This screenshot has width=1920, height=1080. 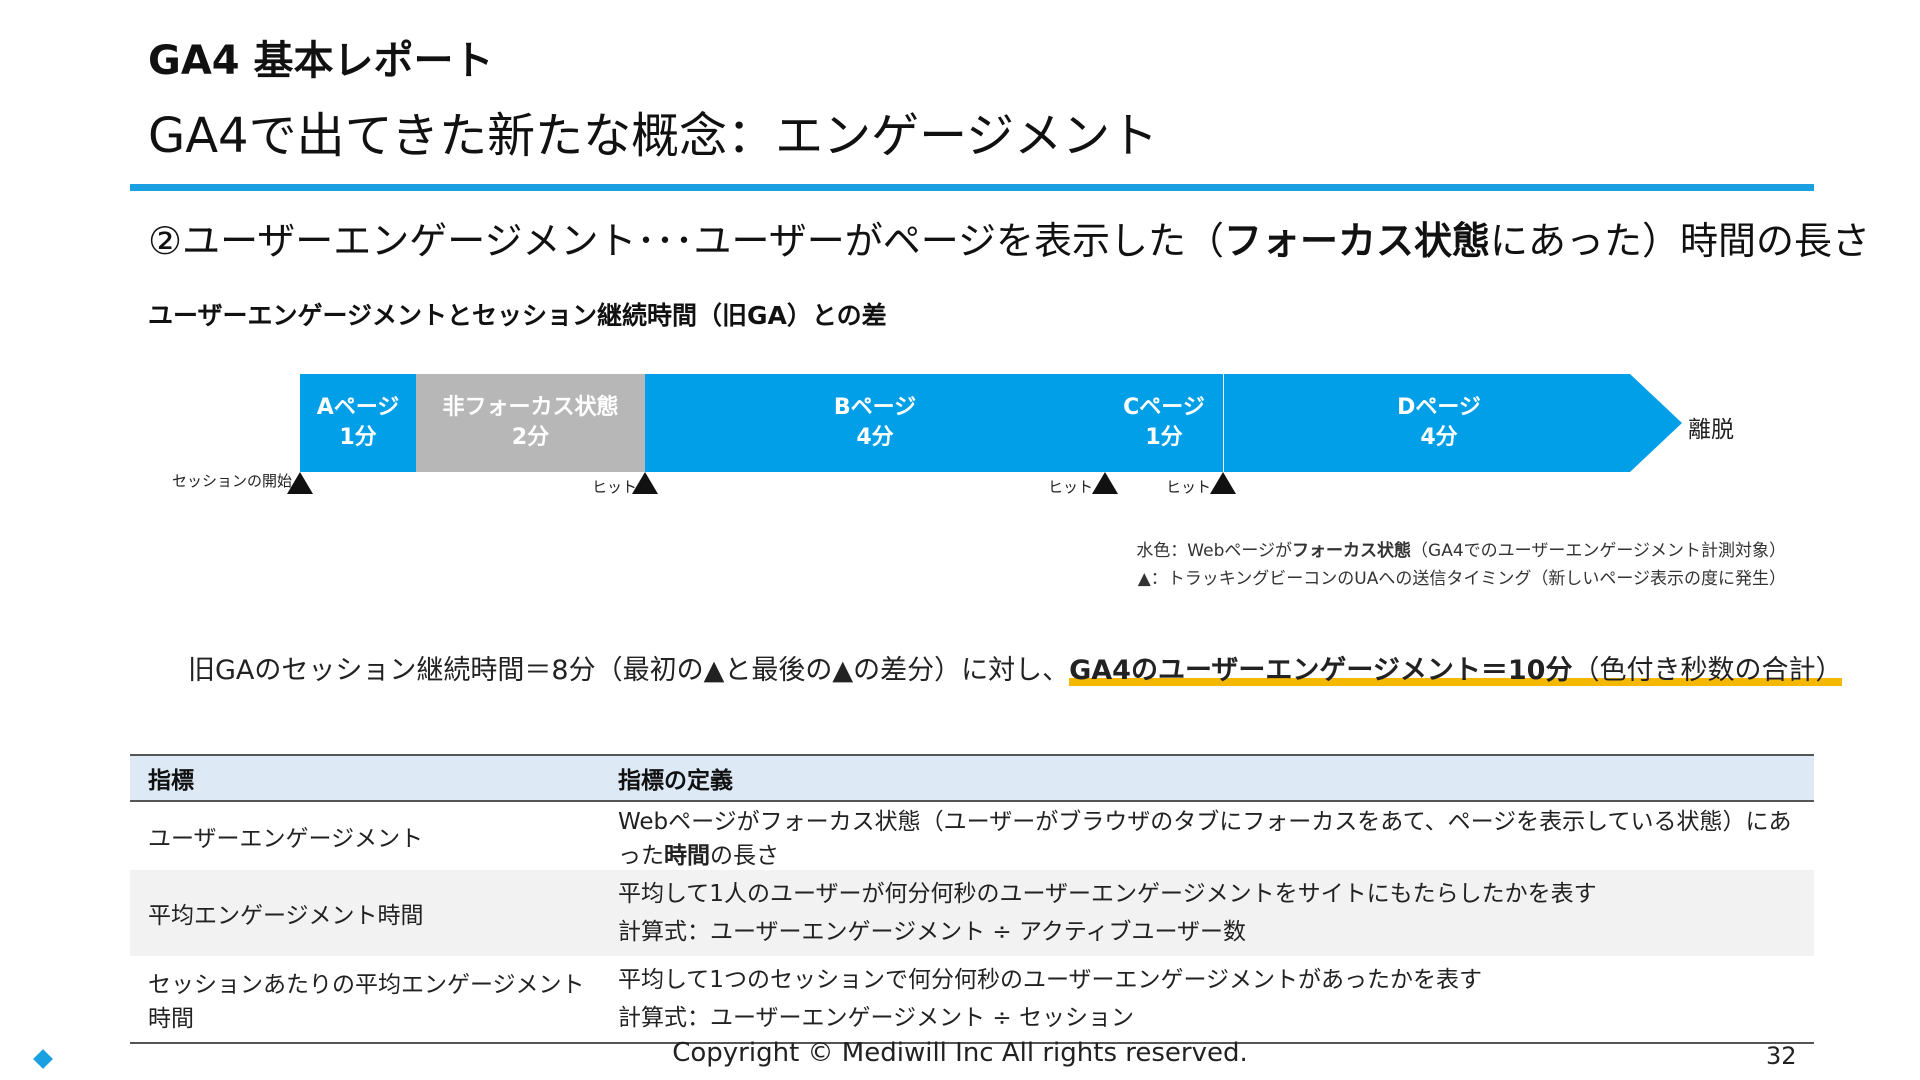 I want to click on definition-formula: 計算式：ユーザーエンゲージメント ÷ アクティブユーザー数, so click(x=932, y=932).